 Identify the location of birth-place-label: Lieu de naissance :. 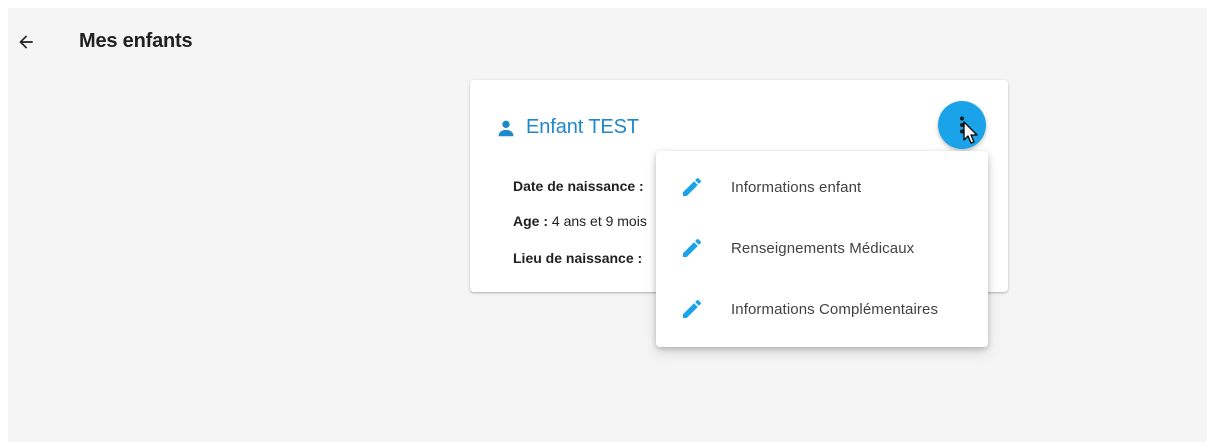
(578, 258).